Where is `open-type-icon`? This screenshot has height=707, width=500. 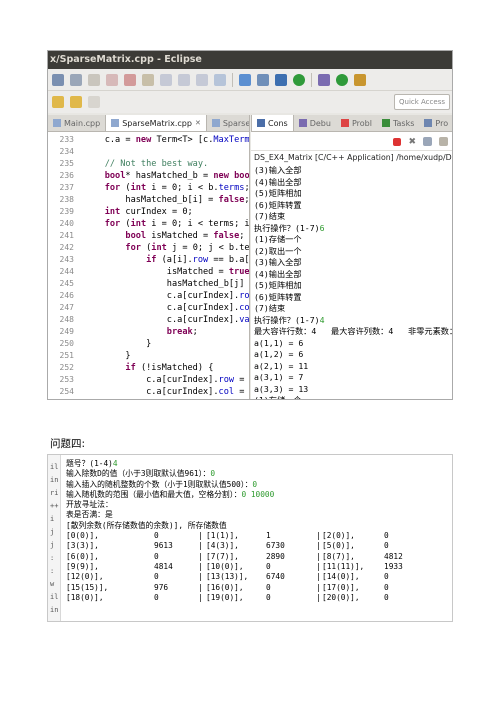 open-type-icon is located at coordinates (281, 79).